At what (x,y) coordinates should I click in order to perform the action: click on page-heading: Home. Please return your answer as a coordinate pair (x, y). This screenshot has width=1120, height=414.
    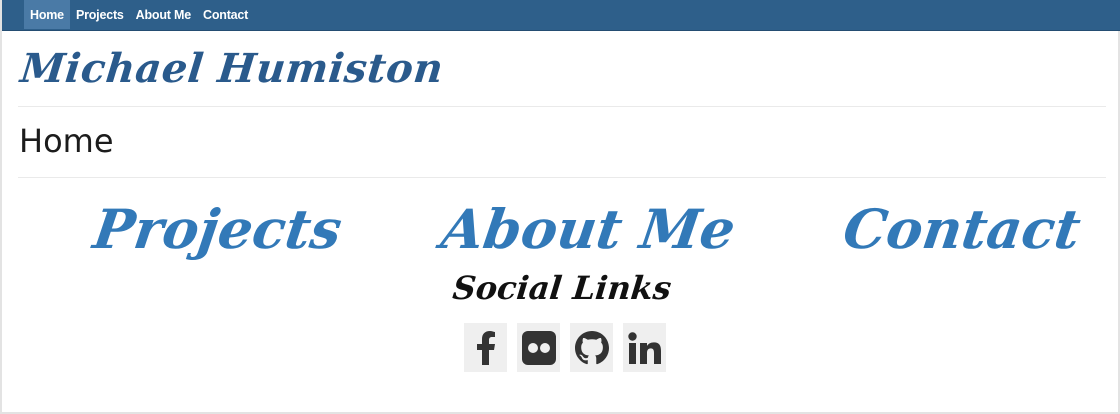
    Looking at the image, I should click on (66, 141).